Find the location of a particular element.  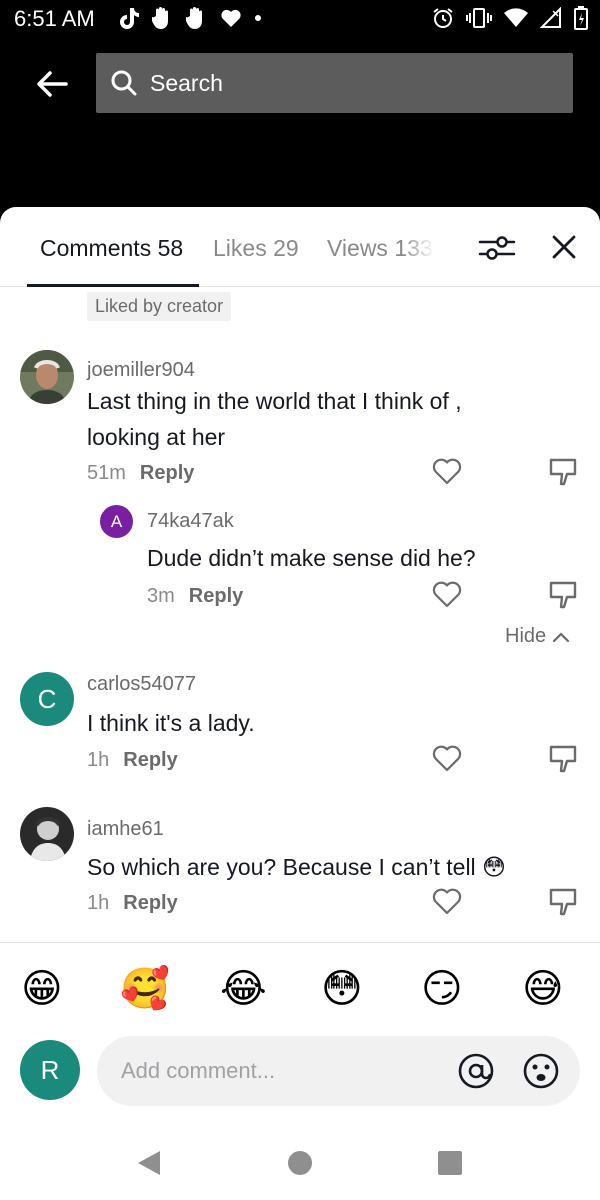

search-input: Search is located at coordinates (334, 83).